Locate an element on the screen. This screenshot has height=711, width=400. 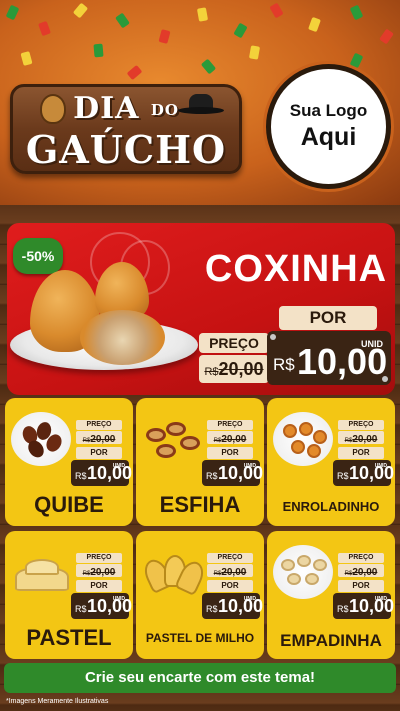
product-name: PASTEL is located at coordinates (69, 637).